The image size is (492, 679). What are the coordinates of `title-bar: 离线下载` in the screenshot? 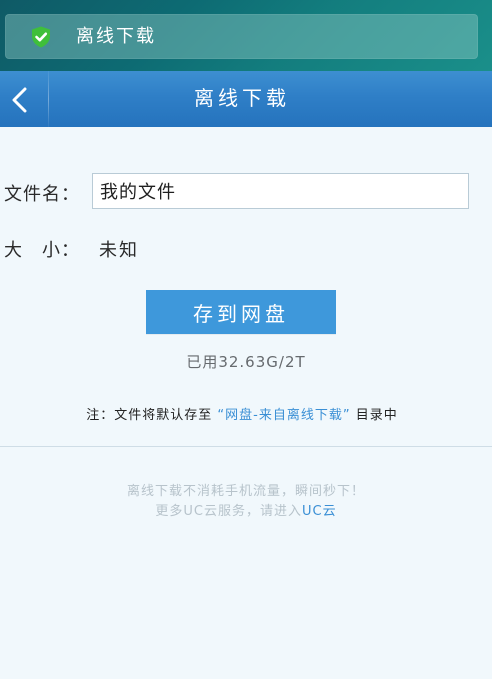 It's located at (246, 99).